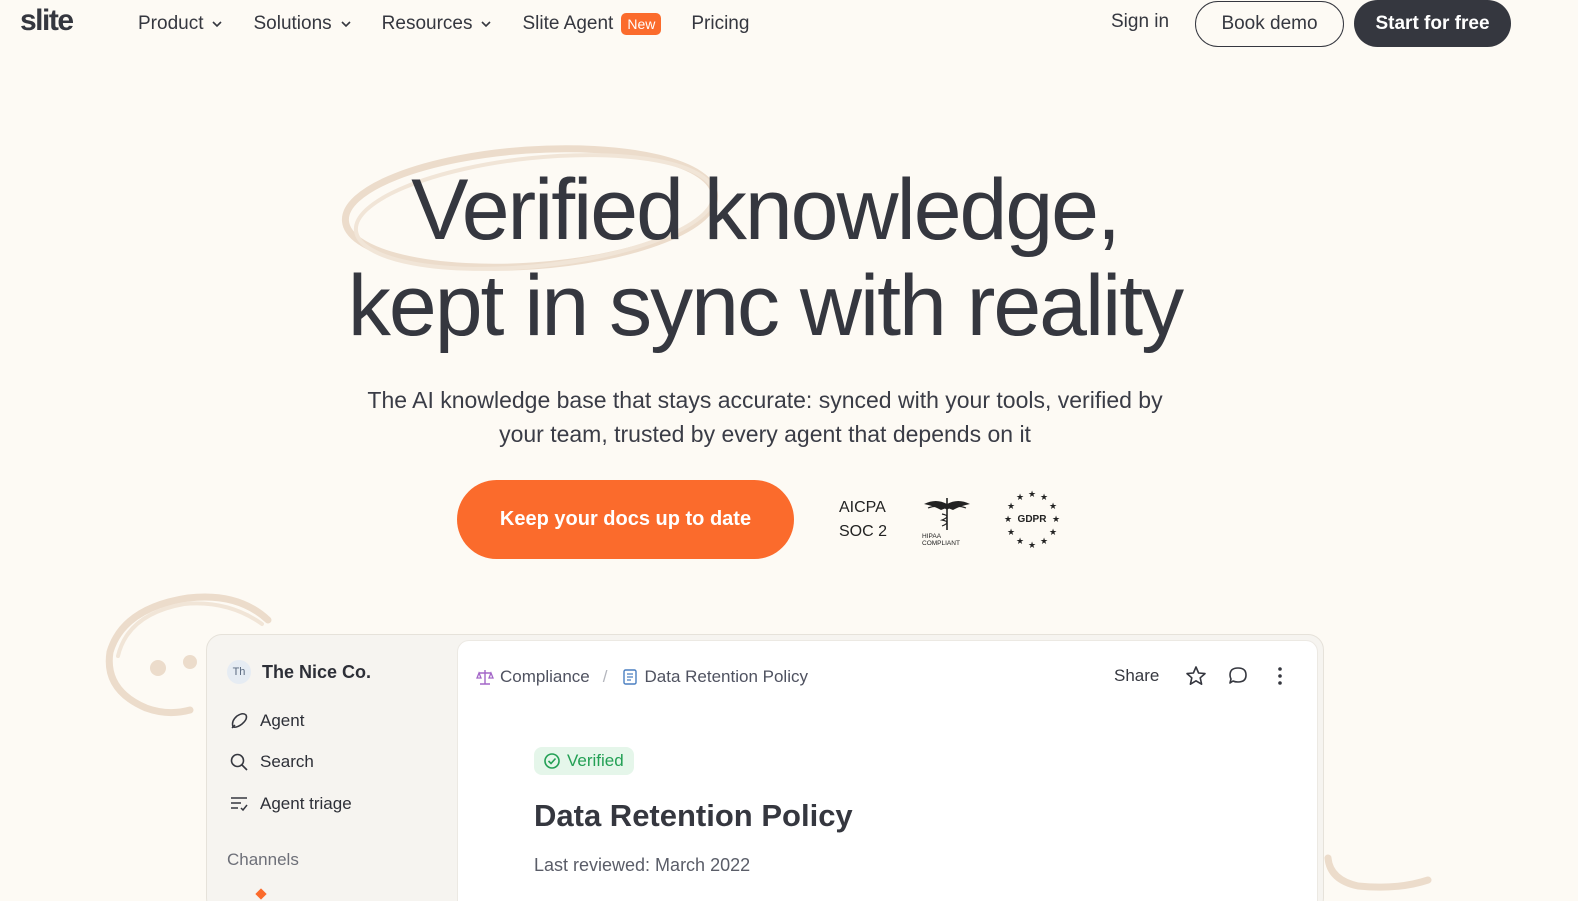 The height and width of the screenshot is (901, 1578). I want to click on verified-badge: Verified, so click(584, 761).